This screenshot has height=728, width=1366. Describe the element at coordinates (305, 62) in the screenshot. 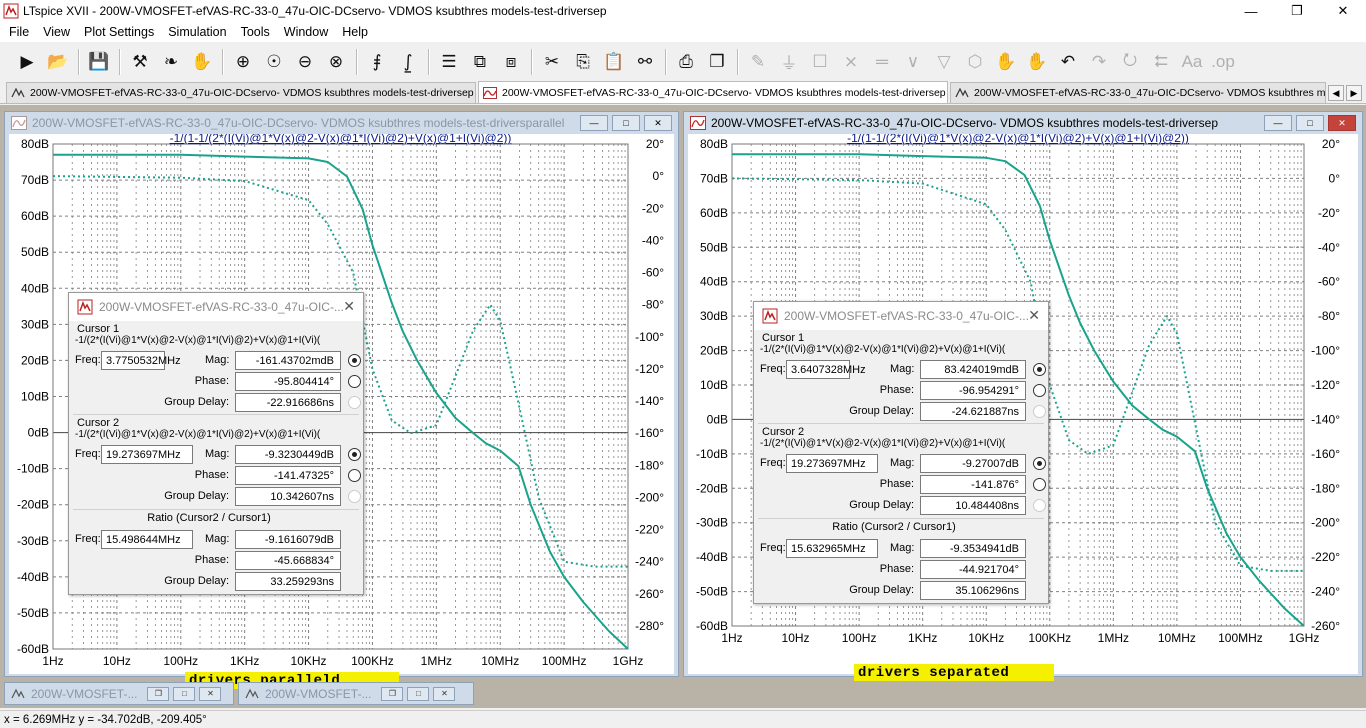

I see `zoom-out-icon: ⊖` at that location.